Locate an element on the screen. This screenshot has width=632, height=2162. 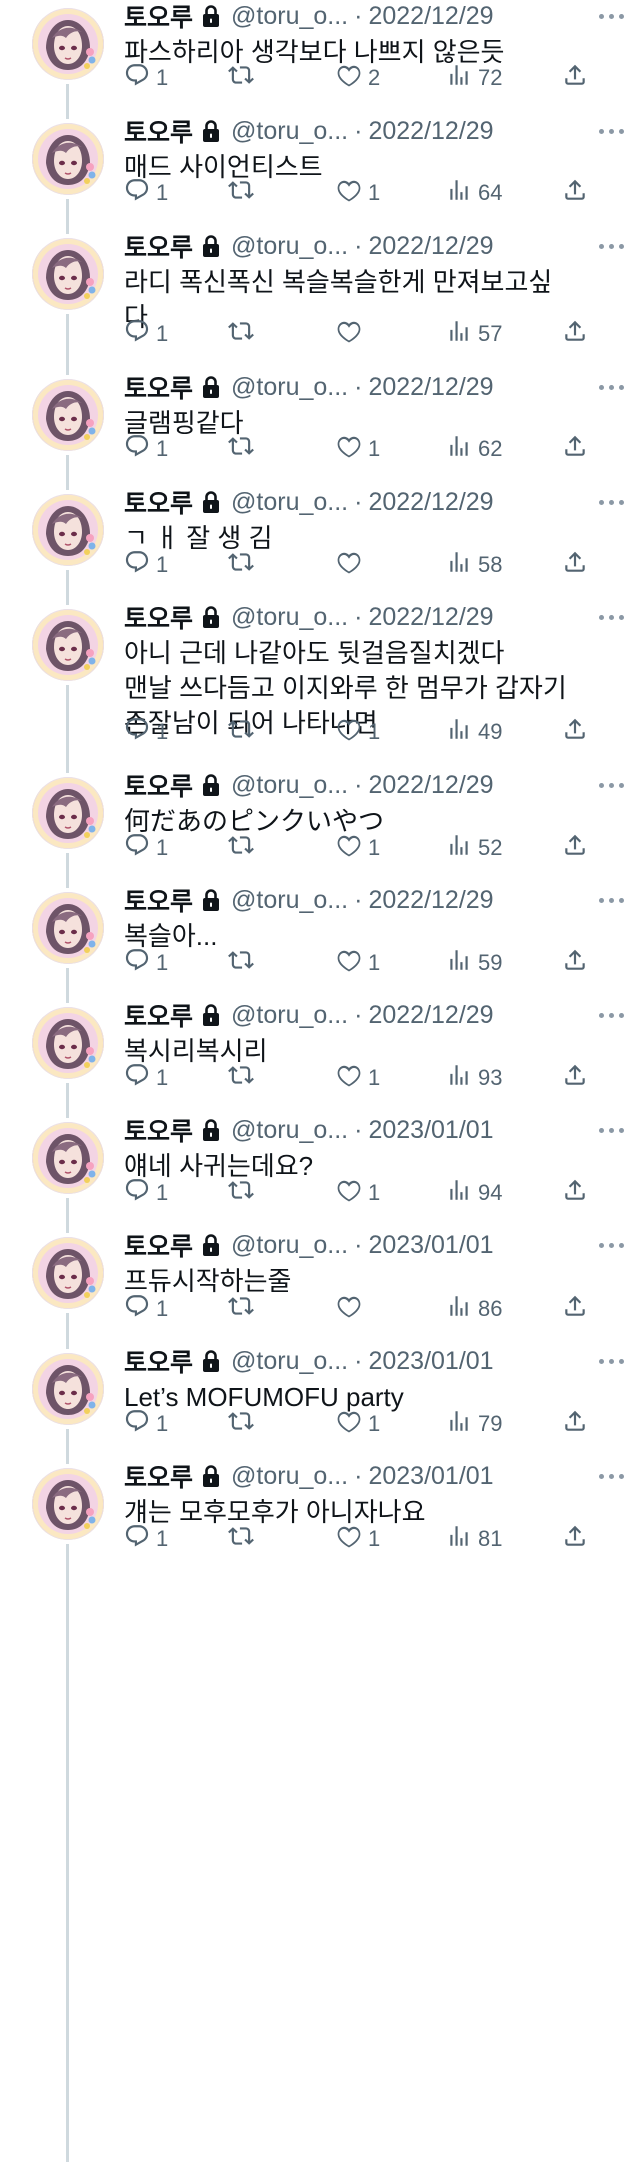
views-button: 93 is located at coordinates (474, 1078).